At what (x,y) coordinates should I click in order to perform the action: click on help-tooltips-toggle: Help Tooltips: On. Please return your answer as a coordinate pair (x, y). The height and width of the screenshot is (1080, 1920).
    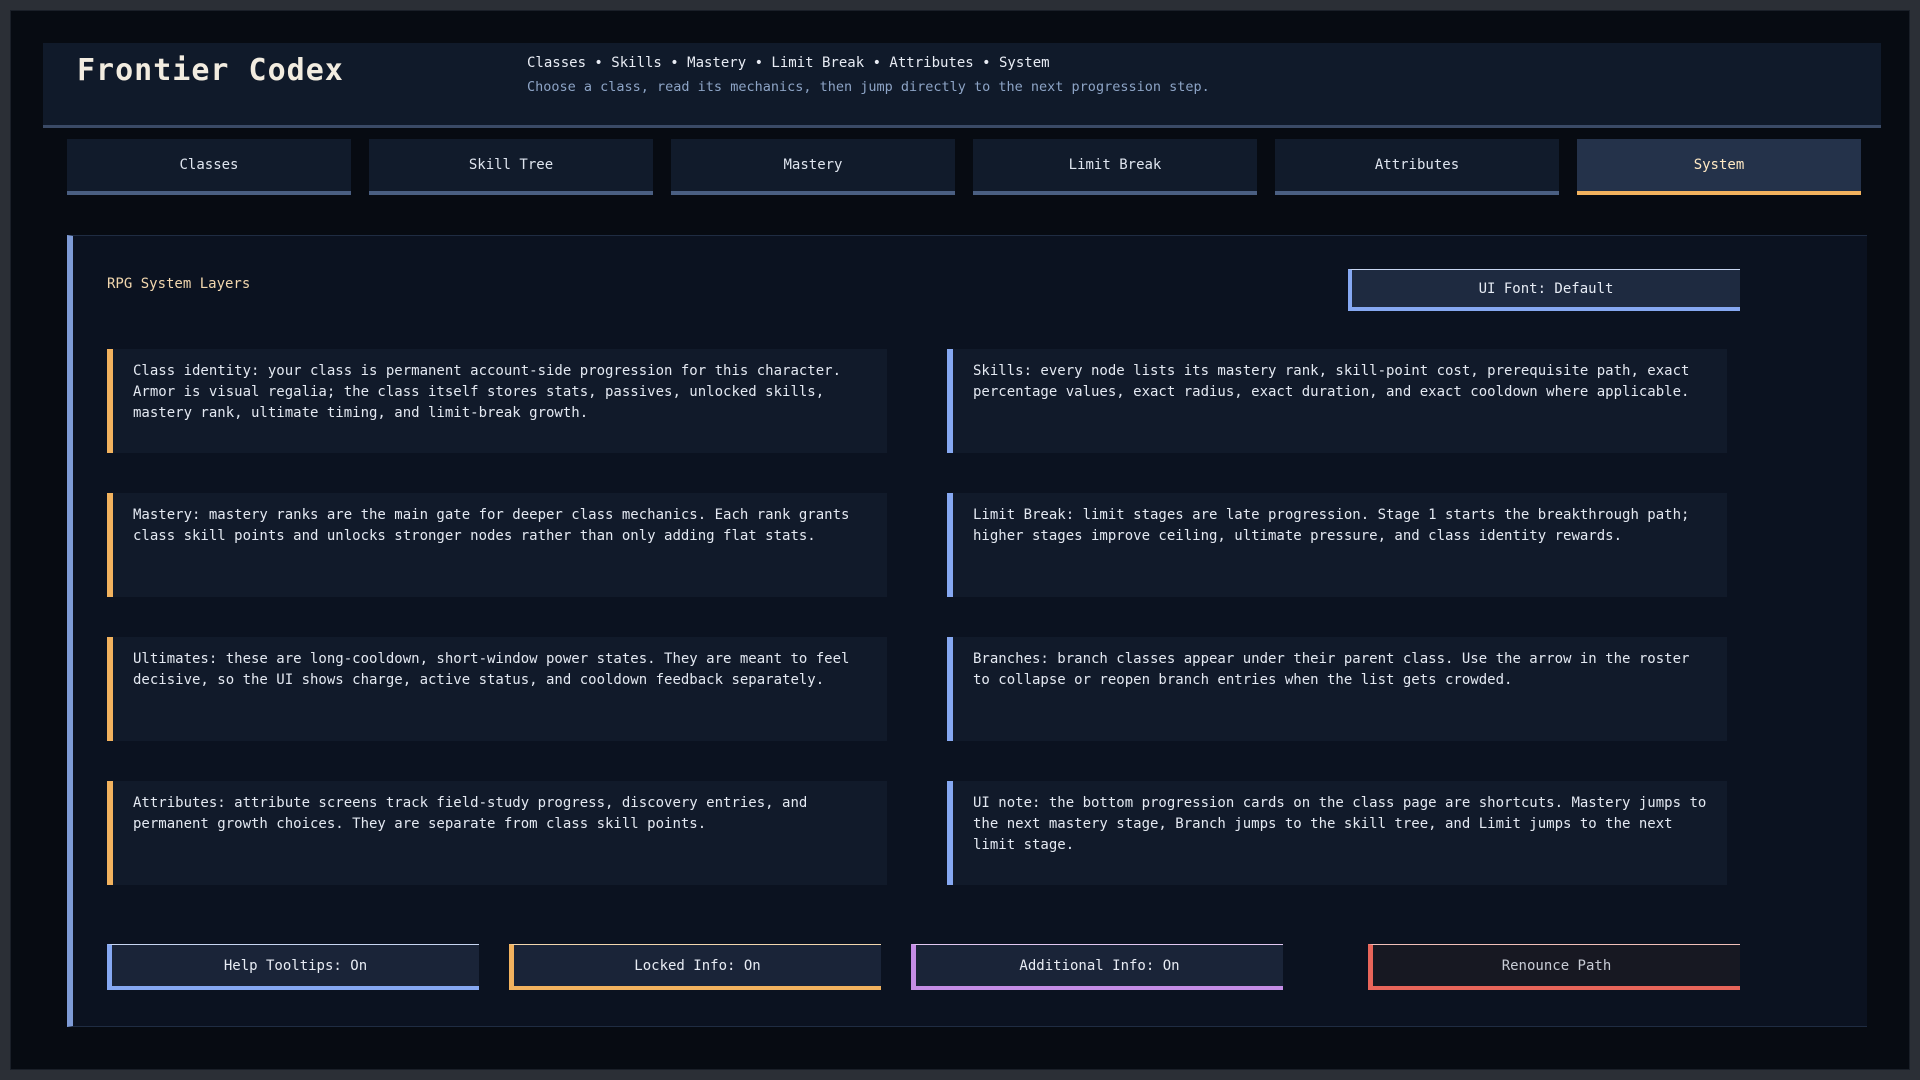
    Looking at the image, I should click on (293, 967).